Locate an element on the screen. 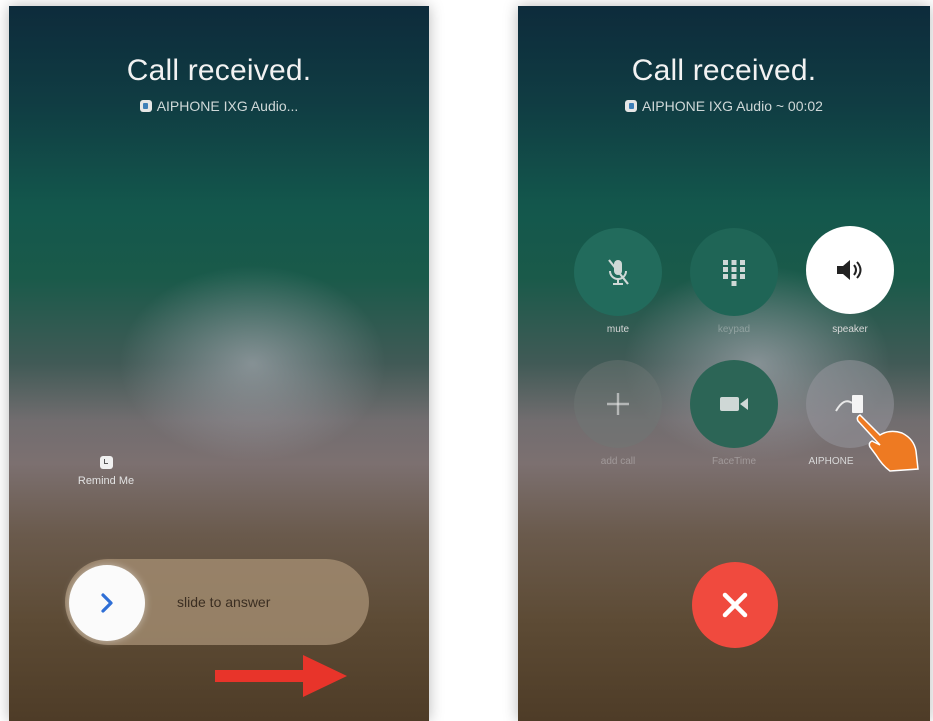 Image resolution: width=933 pixels, height=721 pixels. add-call-label: add call is located at coordinates (618, 461).